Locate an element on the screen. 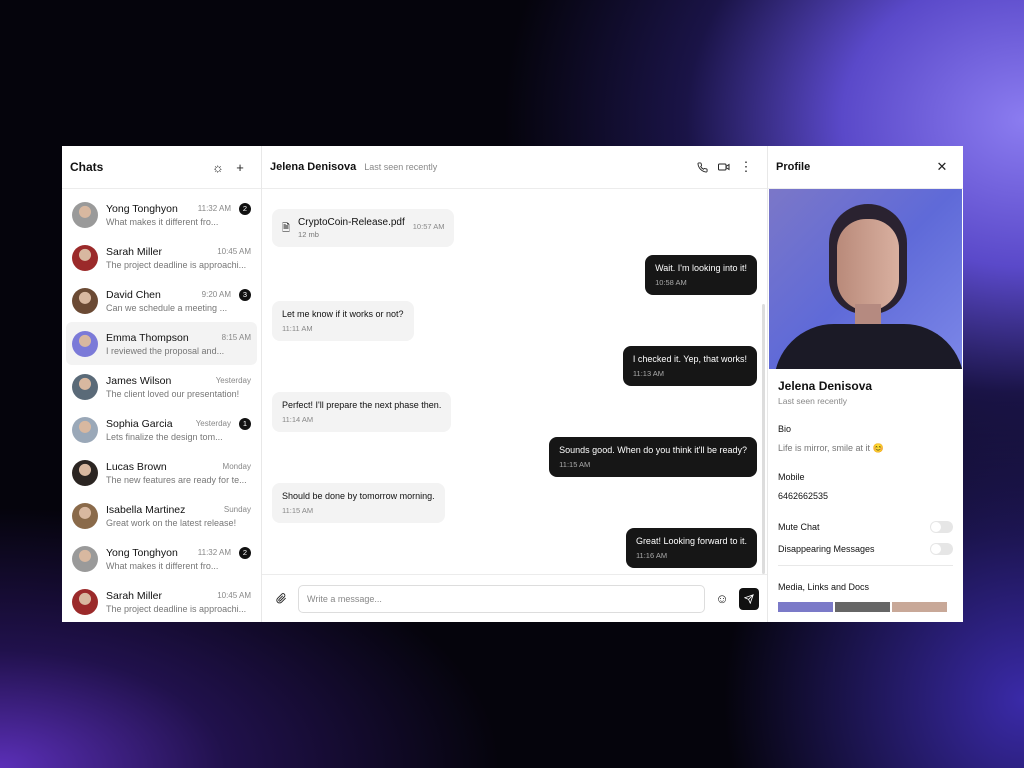 The height and width of the screenshot is (768, 1024). chat-name: Emma Thompson is located at coordinates (147, 337).